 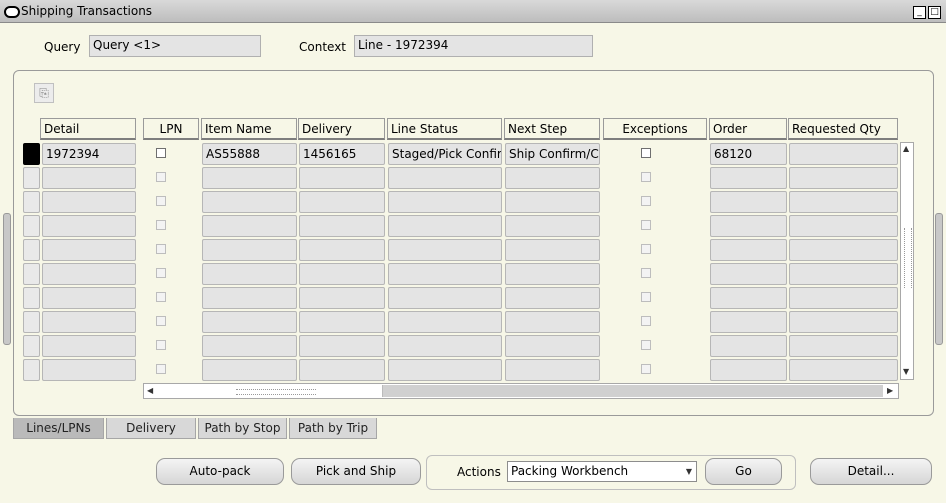 I want to click on go-button: Go, so click(x=743, y=471).